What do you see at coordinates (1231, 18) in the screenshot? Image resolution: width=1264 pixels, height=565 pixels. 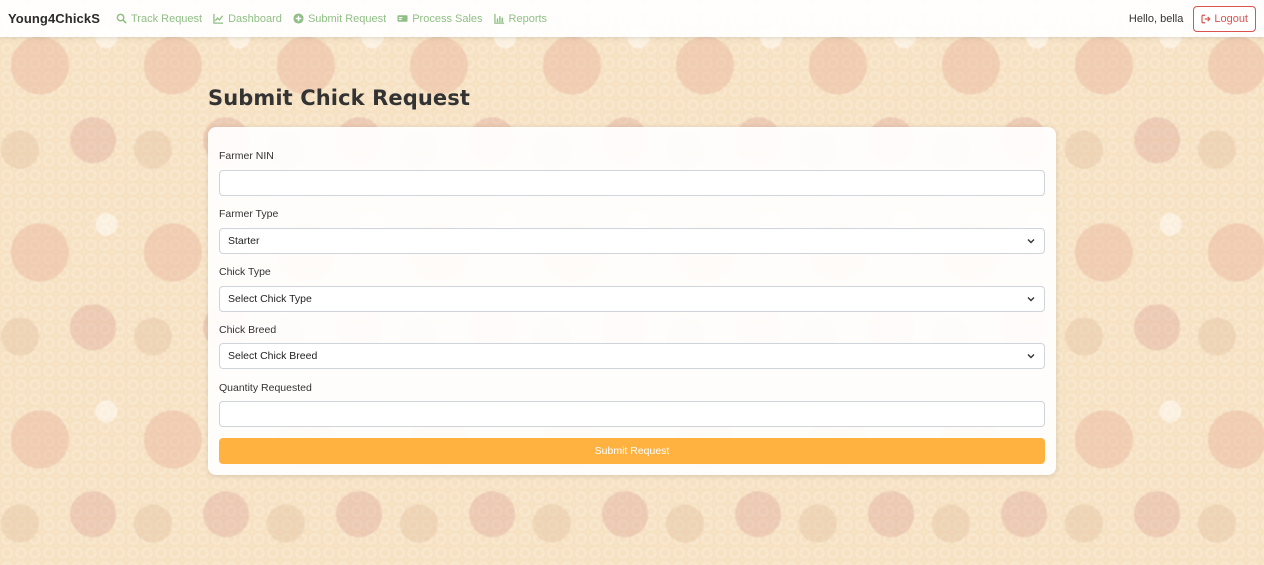 I see `logout-label: Logout` at bounding box center [1231, 18].